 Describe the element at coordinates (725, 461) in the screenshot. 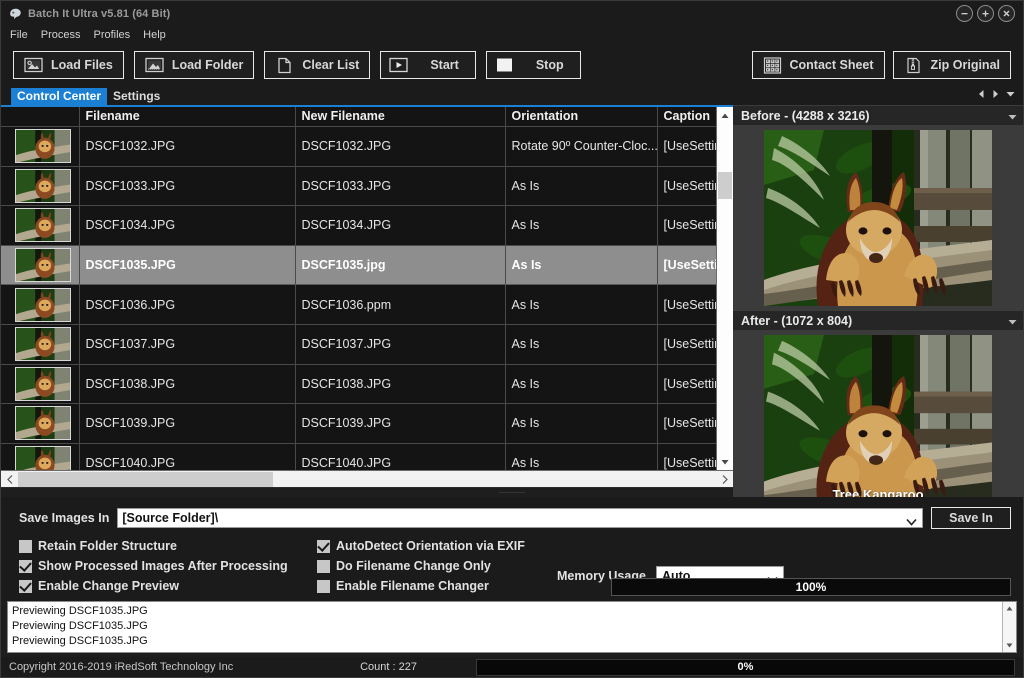

I see `scroll-down-icon` at that location.